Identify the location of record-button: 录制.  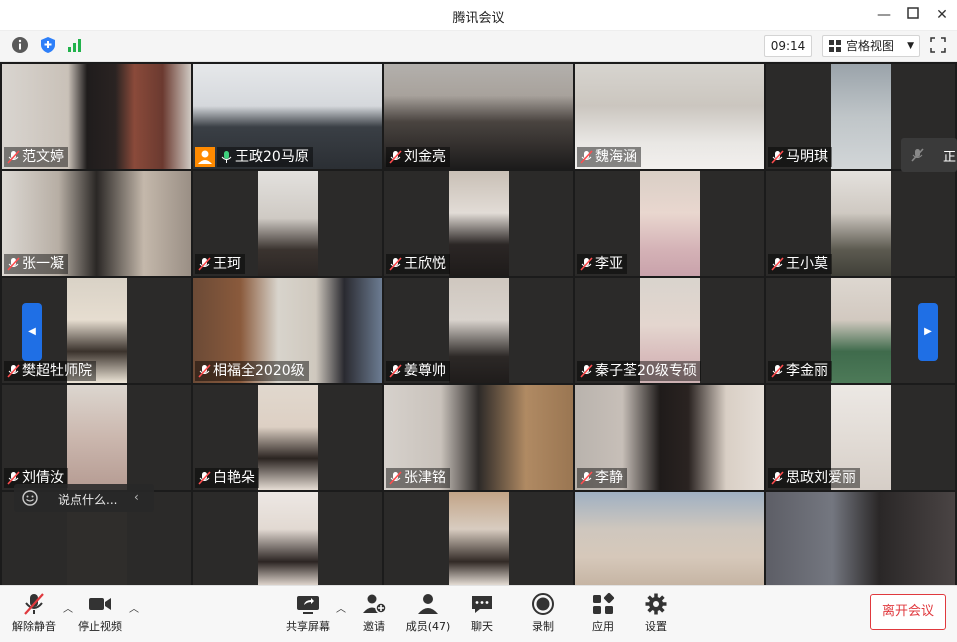
(543, 615).